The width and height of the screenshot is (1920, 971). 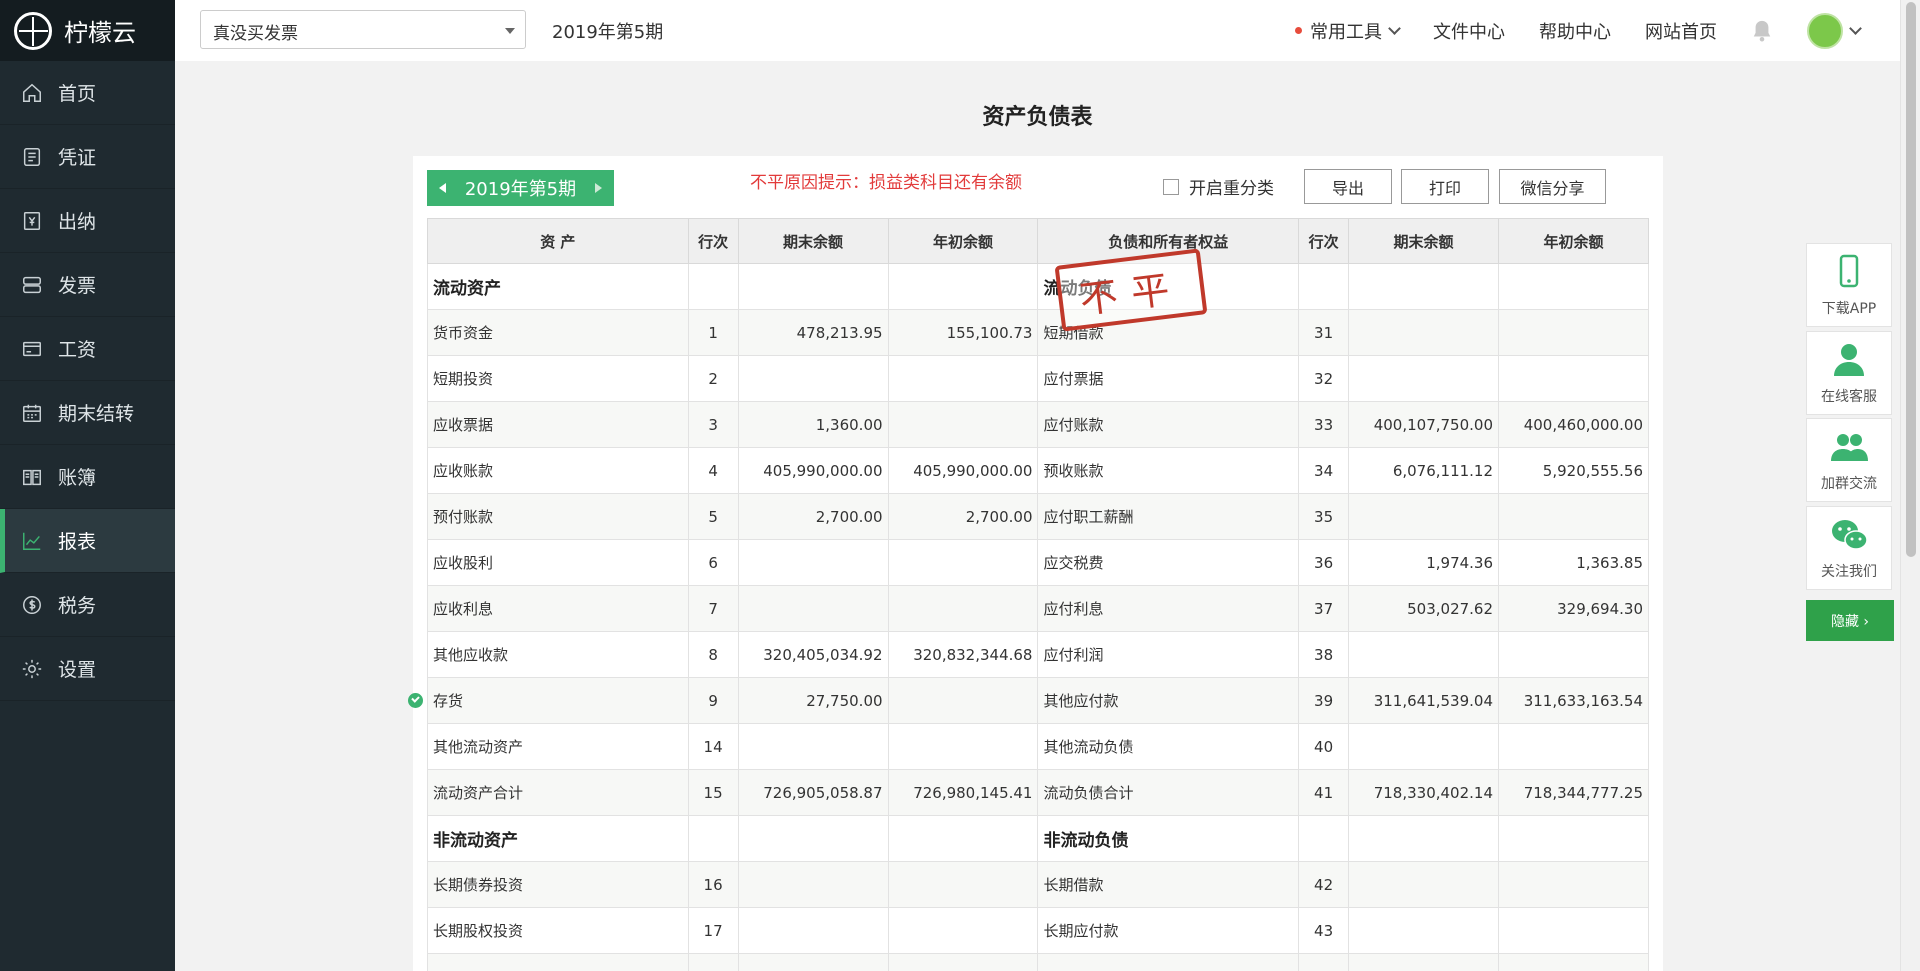 I want to click on website-home-link: 网站首页, so click(x=1681, y=31).